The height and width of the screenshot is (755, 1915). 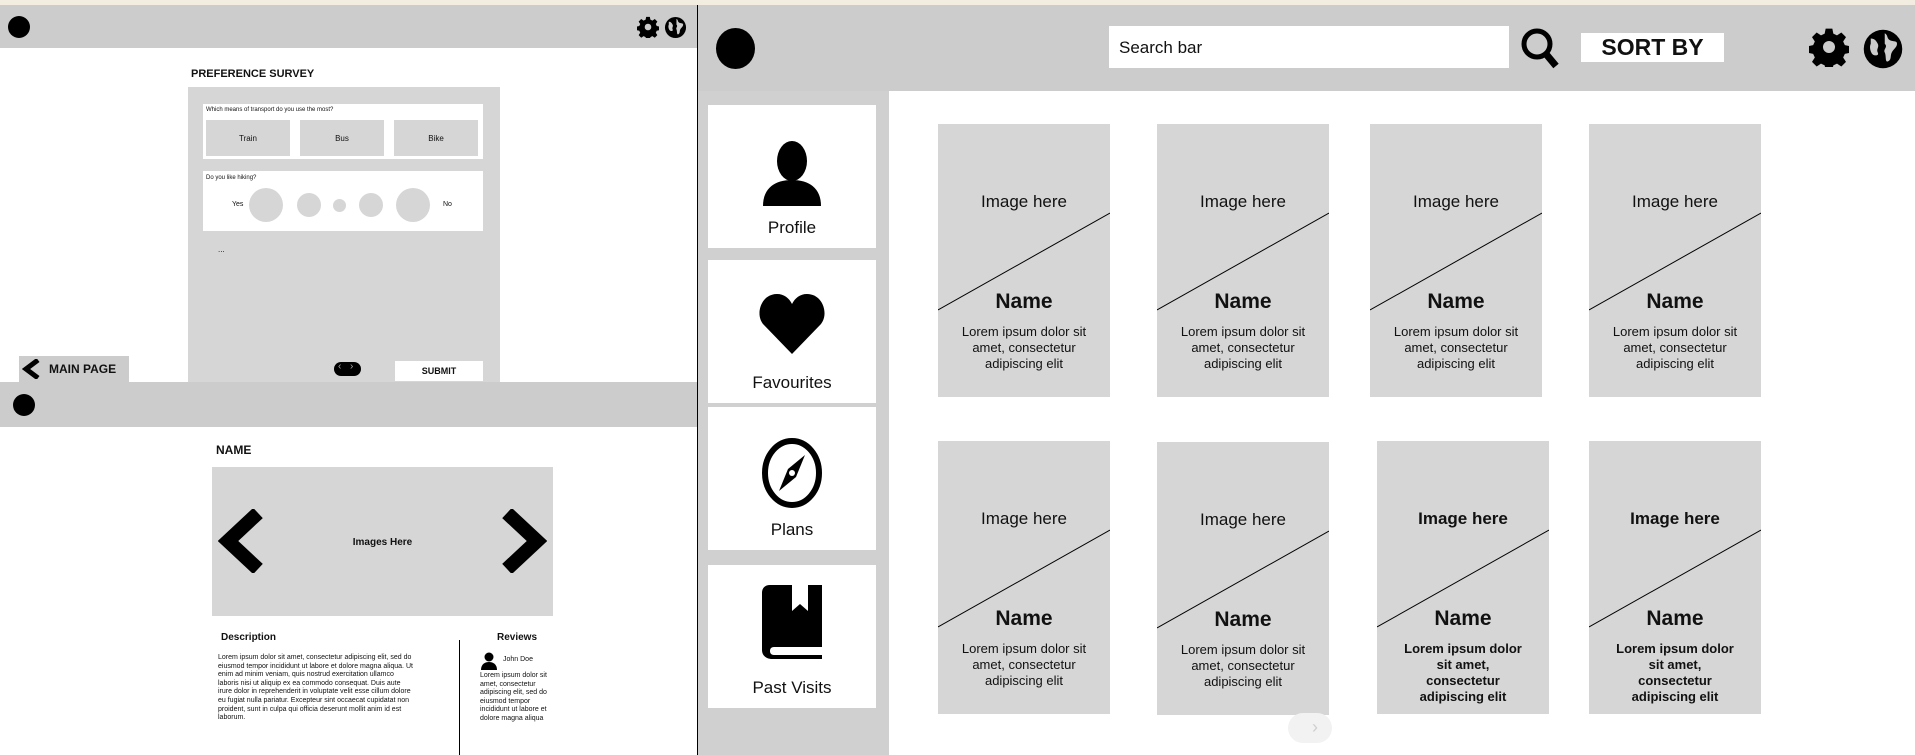 I want to click on toggle-prev-icon: ‹, so click(x=340, y=366).